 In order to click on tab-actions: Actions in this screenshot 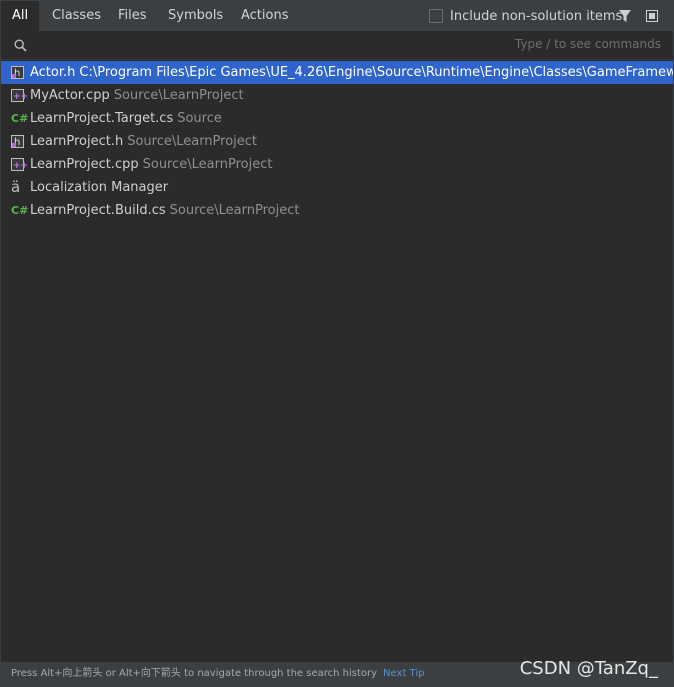, I will do `click(265, 16)`.